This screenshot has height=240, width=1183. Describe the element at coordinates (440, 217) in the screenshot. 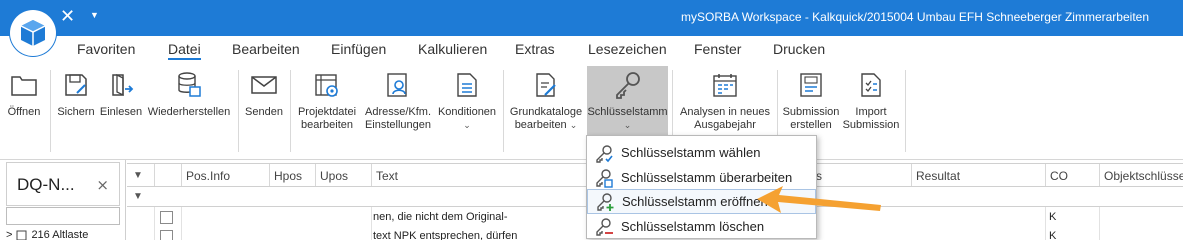

I see `table-row-text: nen, die nicht dem Original-` at that location.